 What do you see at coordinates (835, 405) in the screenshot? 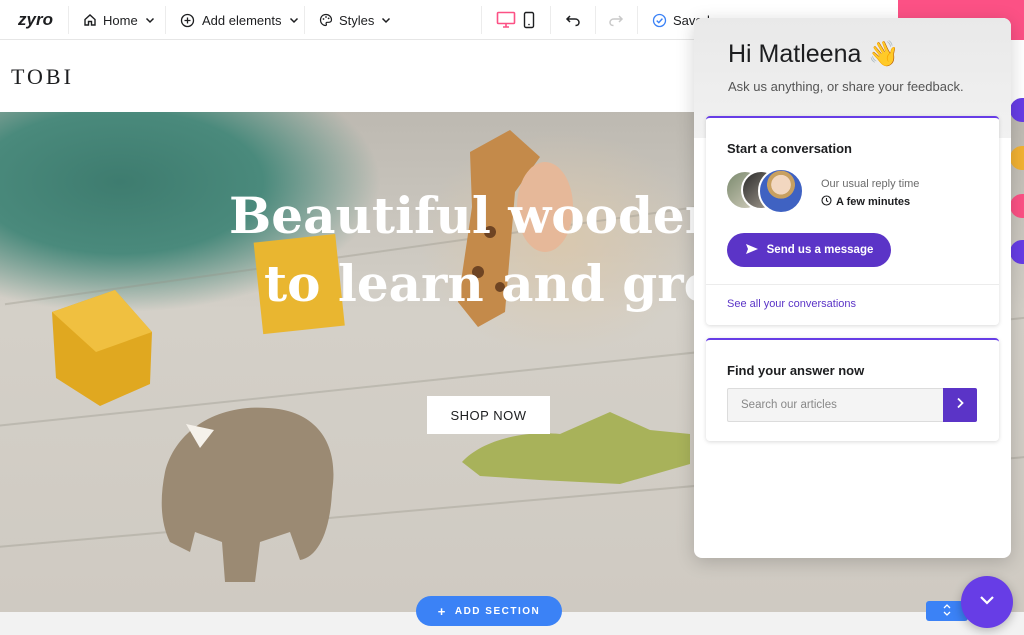
I see `article-search-input: Search our articles` at bounding box center [835, 405].